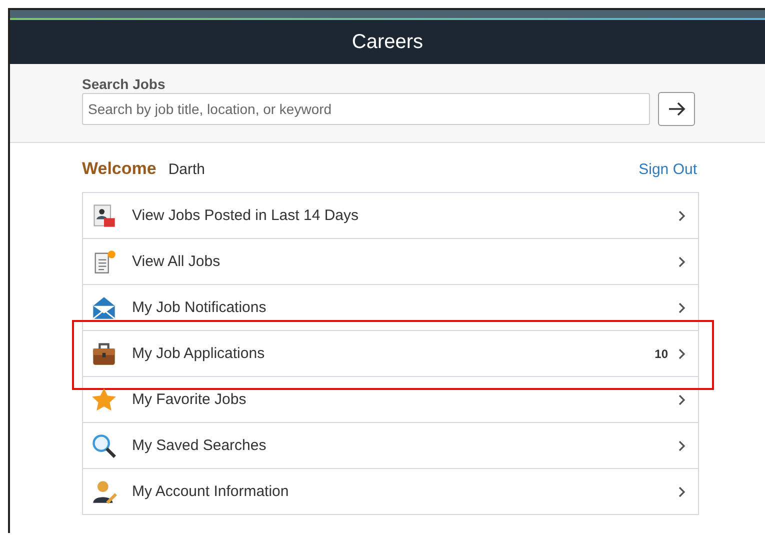  I want to click on user-name: Darth, so click(187, 169).